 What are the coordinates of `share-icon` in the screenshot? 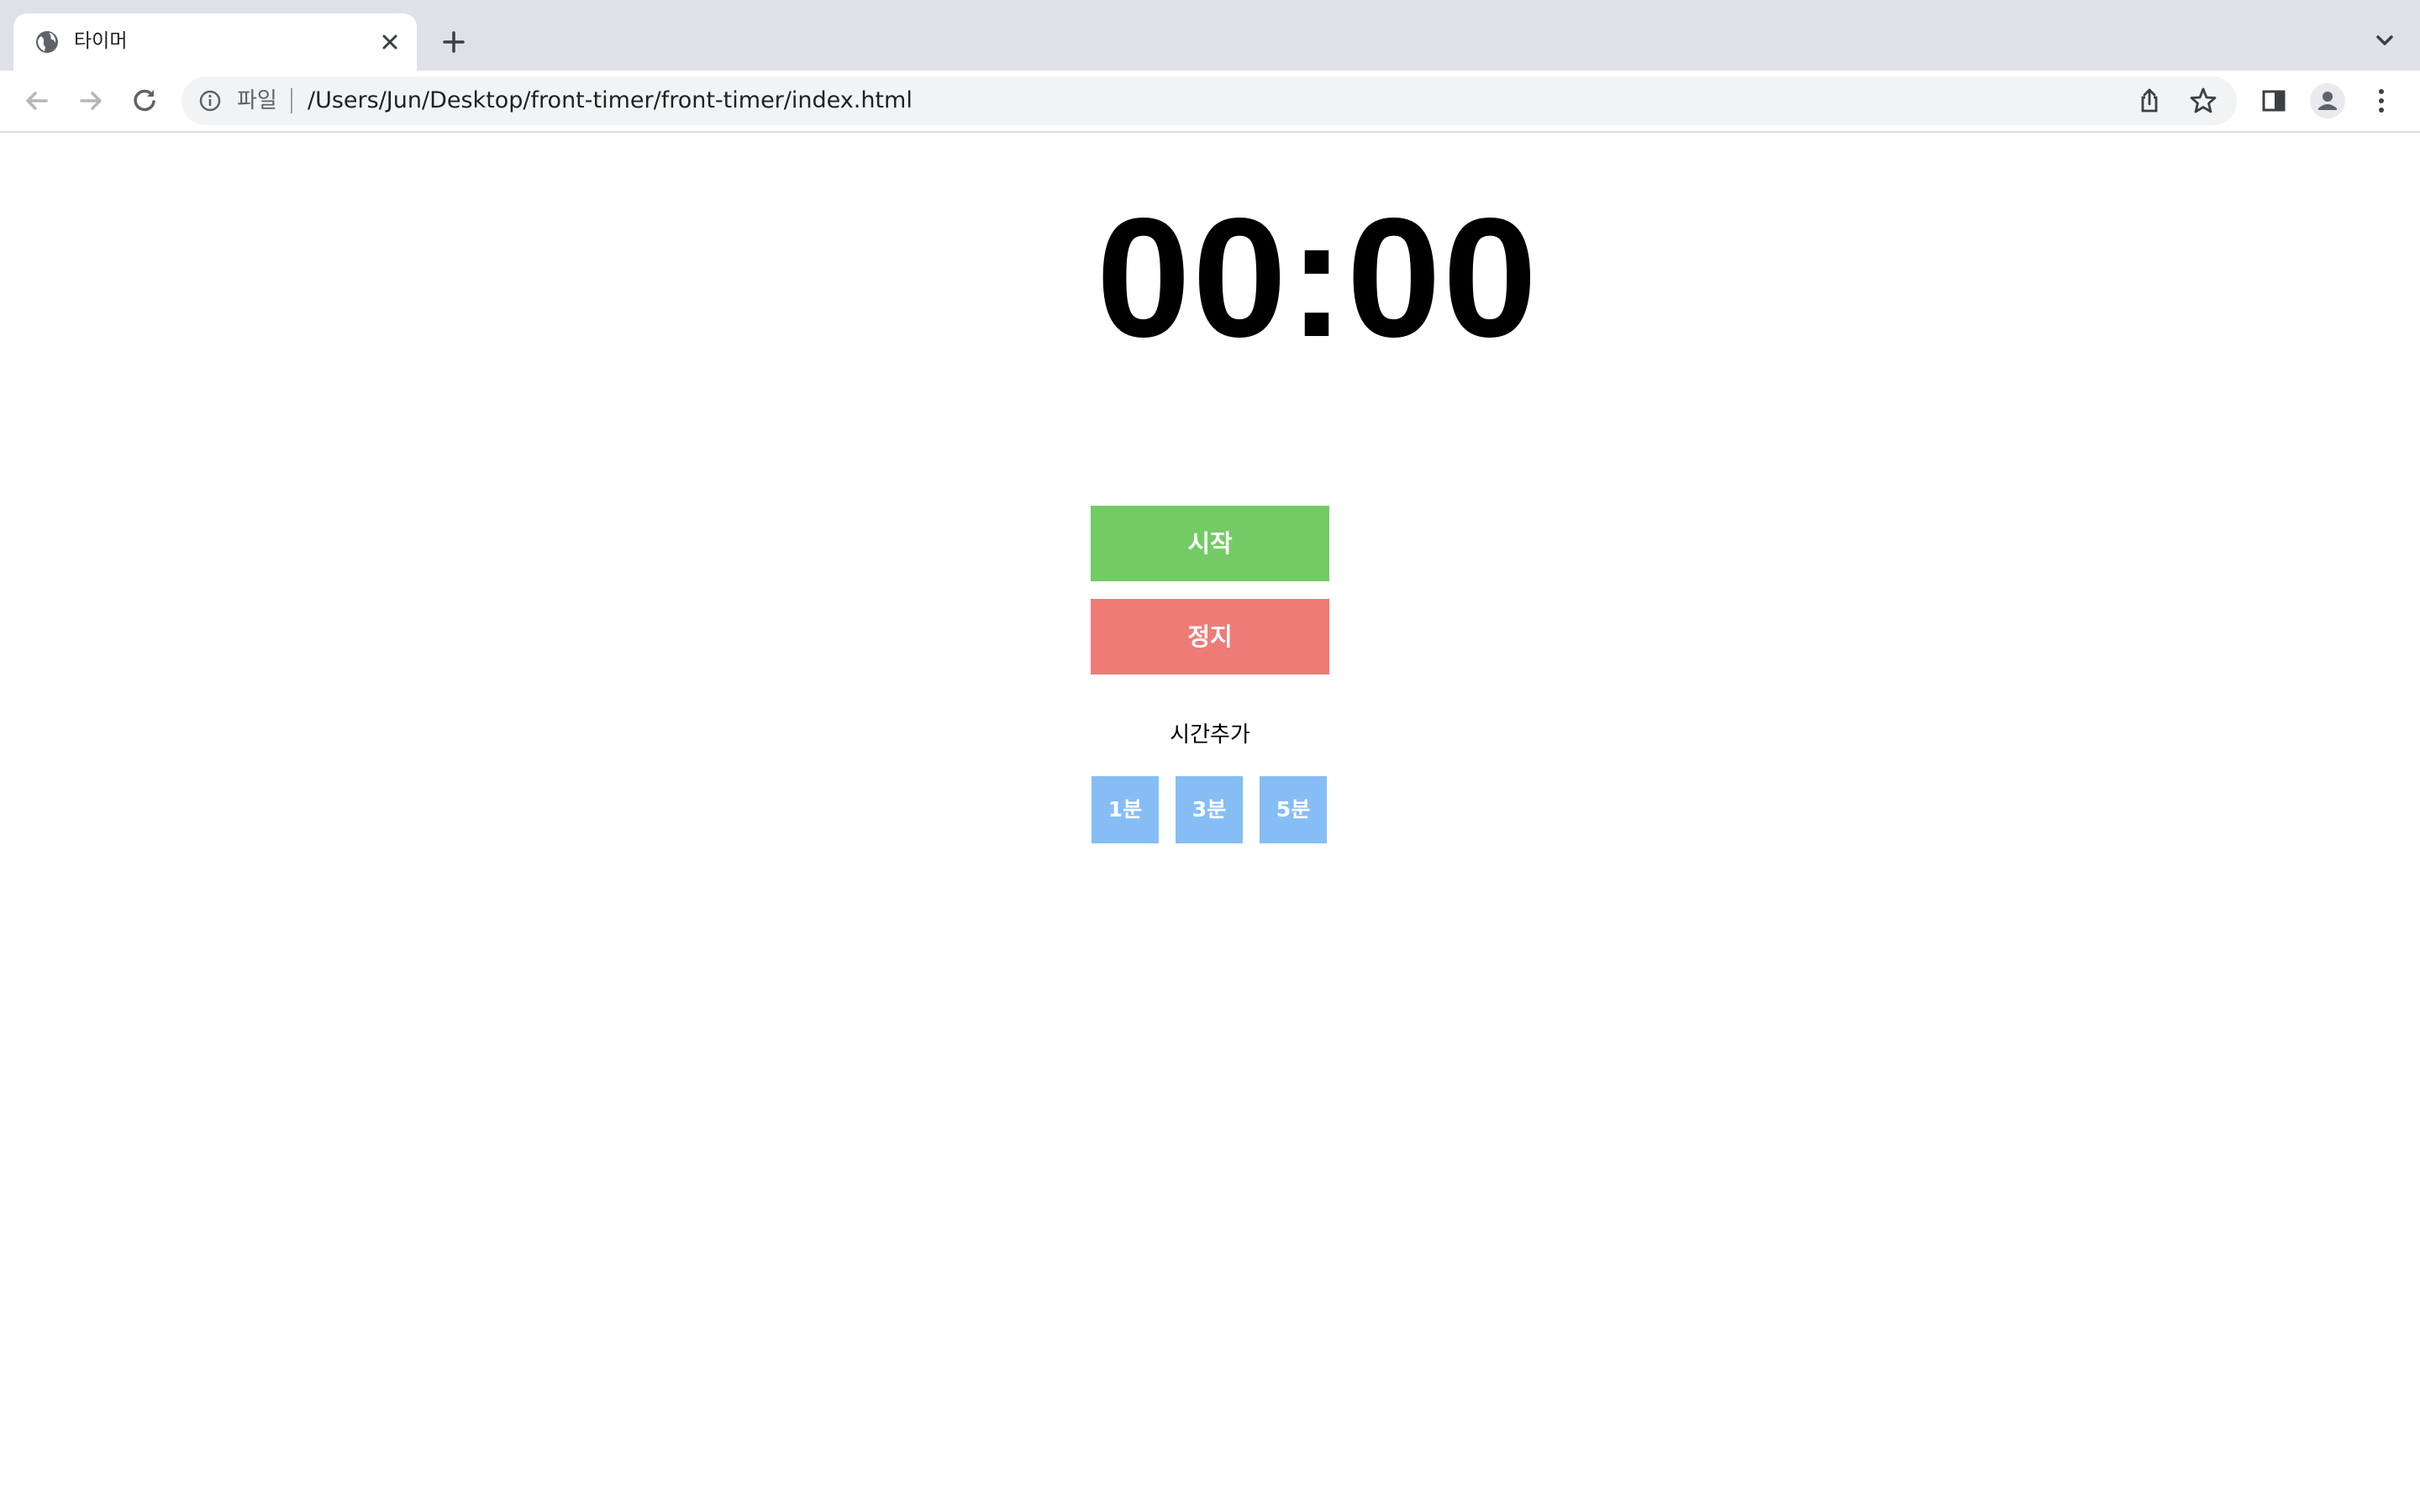 It's located at (2149, 101).